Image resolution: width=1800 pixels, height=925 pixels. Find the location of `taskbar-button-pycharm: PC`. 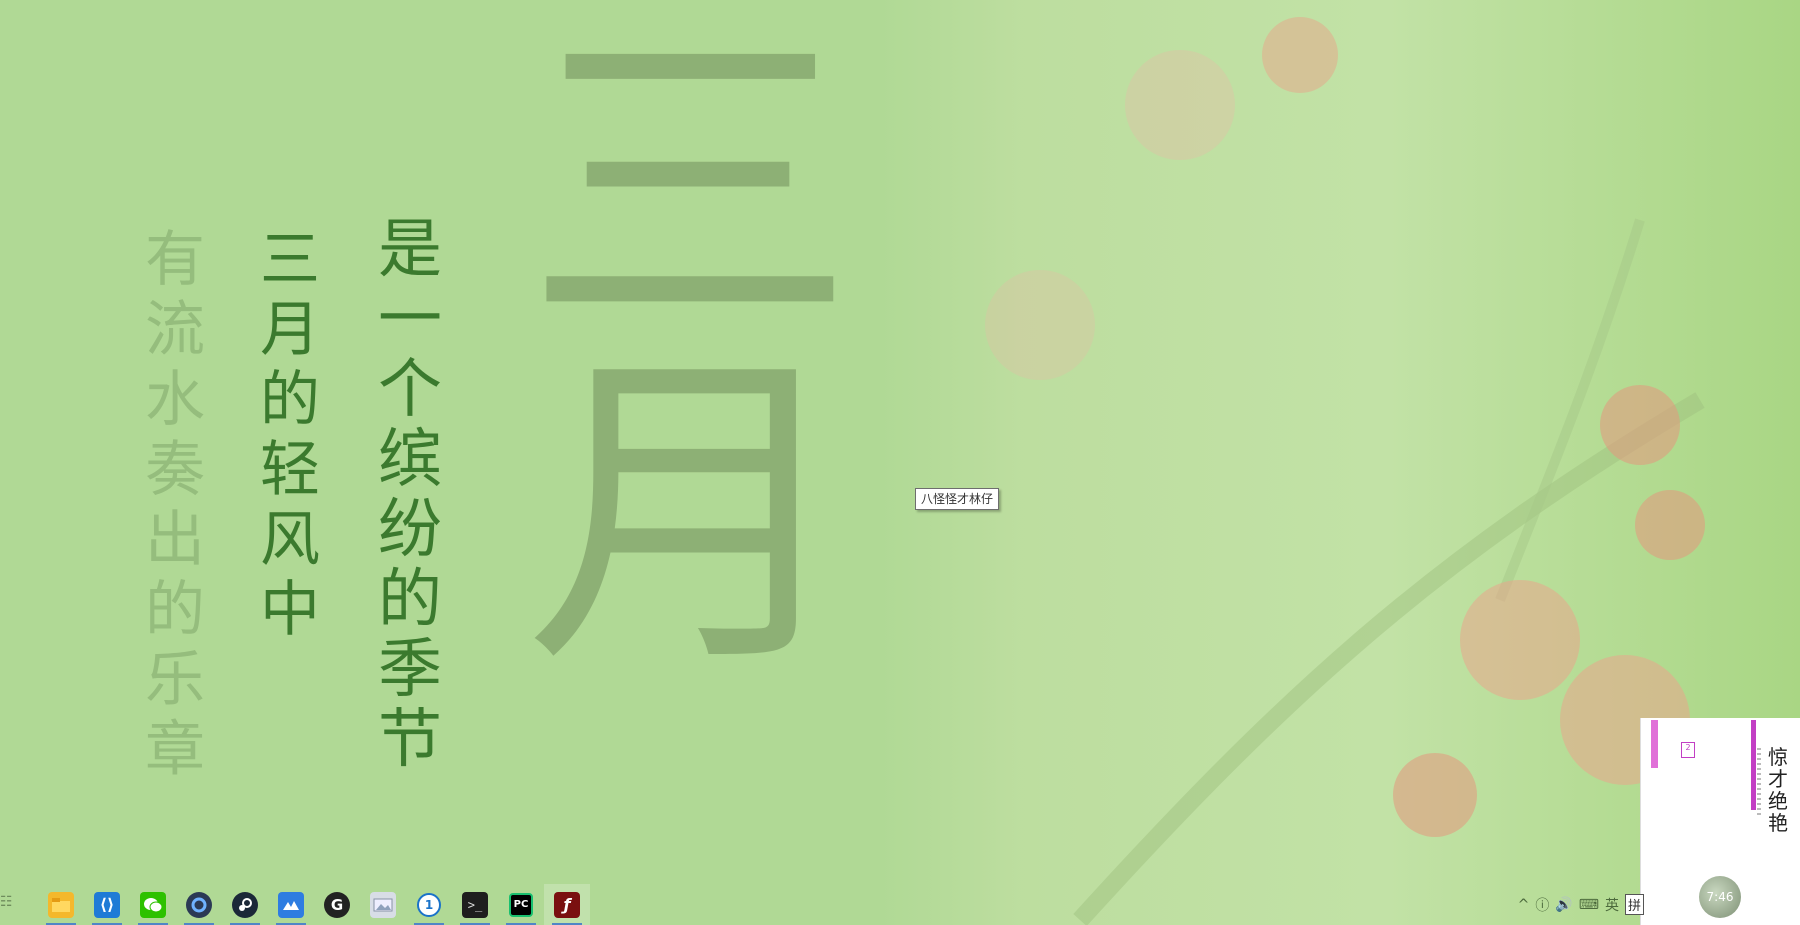

taskbar-button-pycharm: PC is located at coordinates (521, 904).